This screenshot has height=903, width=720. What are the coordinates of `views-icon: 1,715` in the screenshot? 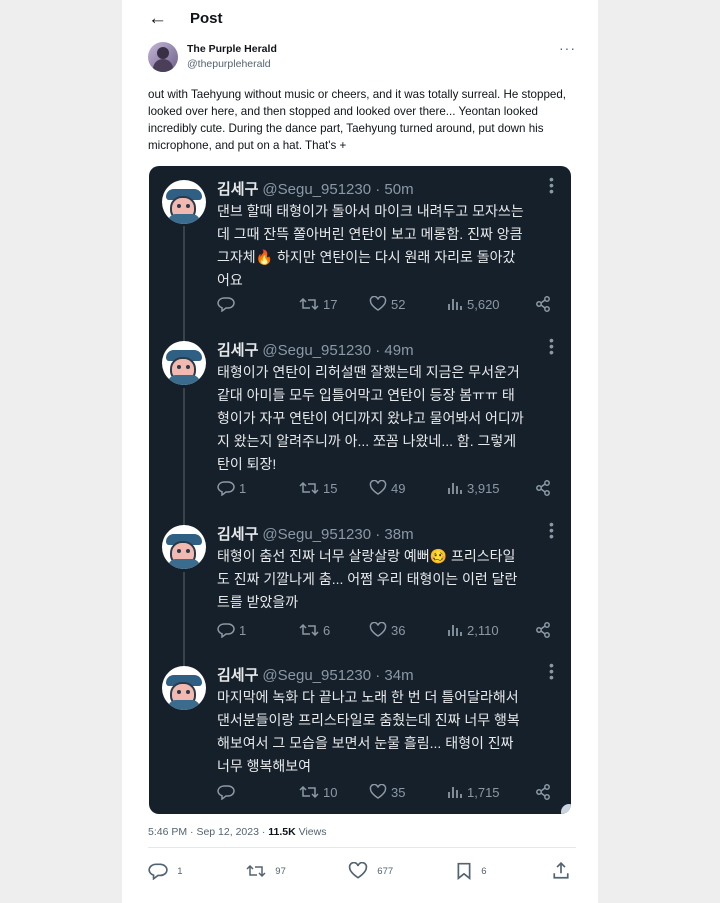 It's located at (473, 792).